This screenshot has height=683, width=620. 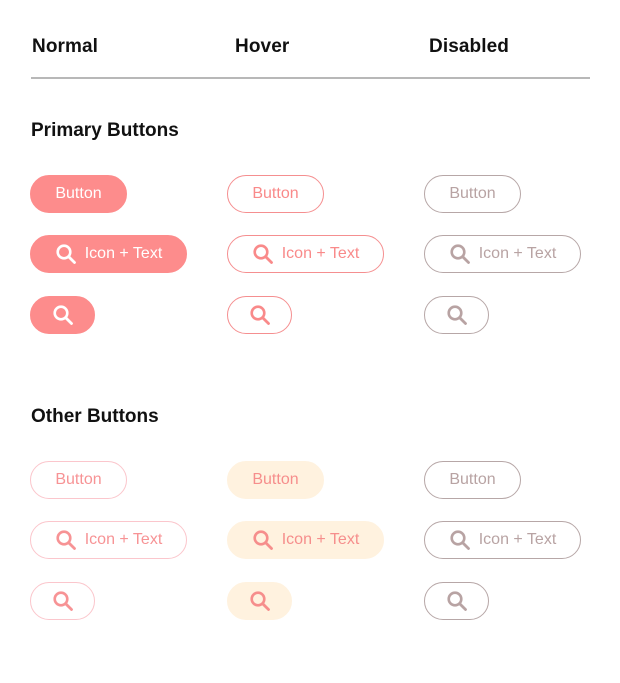 I want to click on primary-button-hover: Button, so click(x=275, y=194).